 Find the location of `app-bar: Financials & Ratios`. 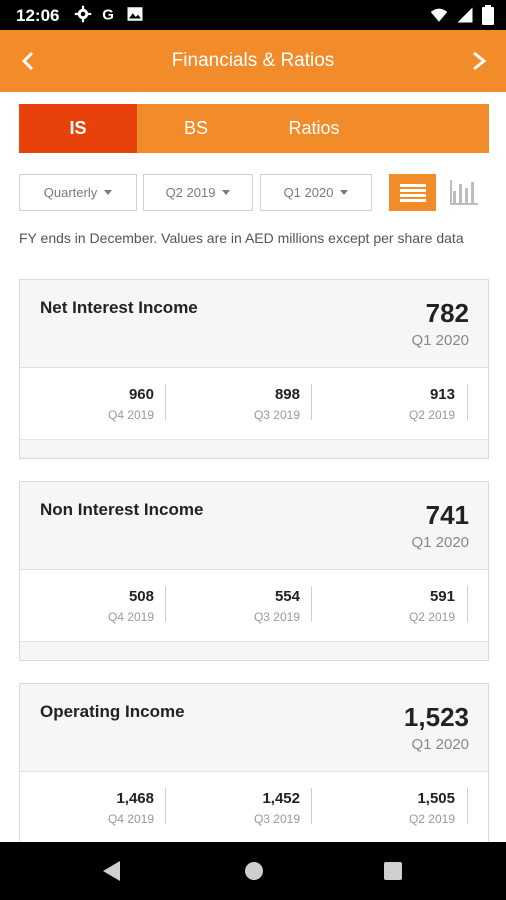

app-bar: Financials & Ratios is located at coordinates (253, 61).